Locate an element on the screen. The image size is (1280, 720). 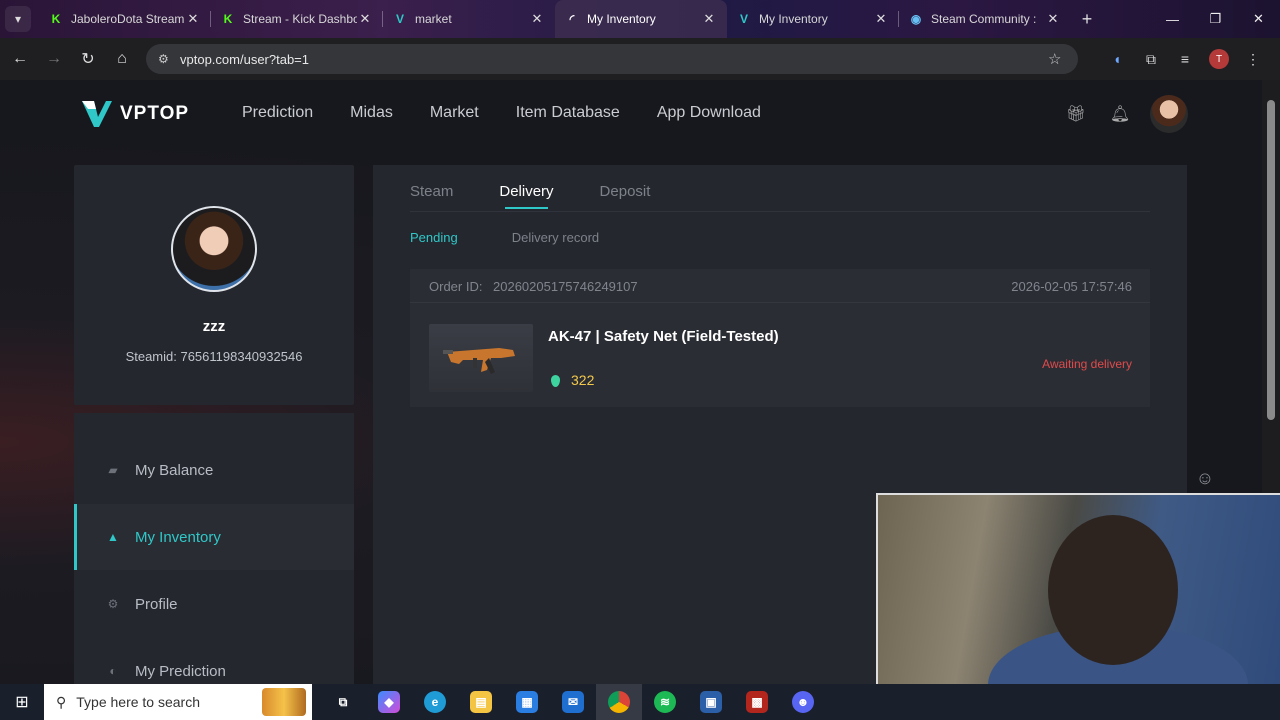
sidebar-item-my-inventory: ▲ My Inventory is located at coordinates (214, 537).